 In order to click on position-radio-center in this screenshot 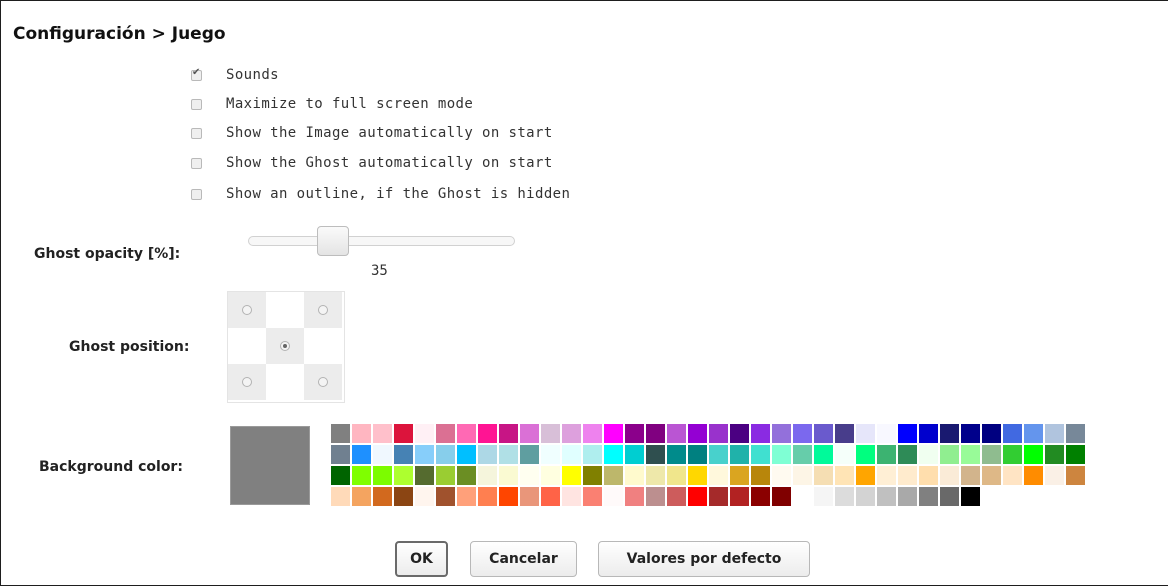, I will do `click(285, 346)`.